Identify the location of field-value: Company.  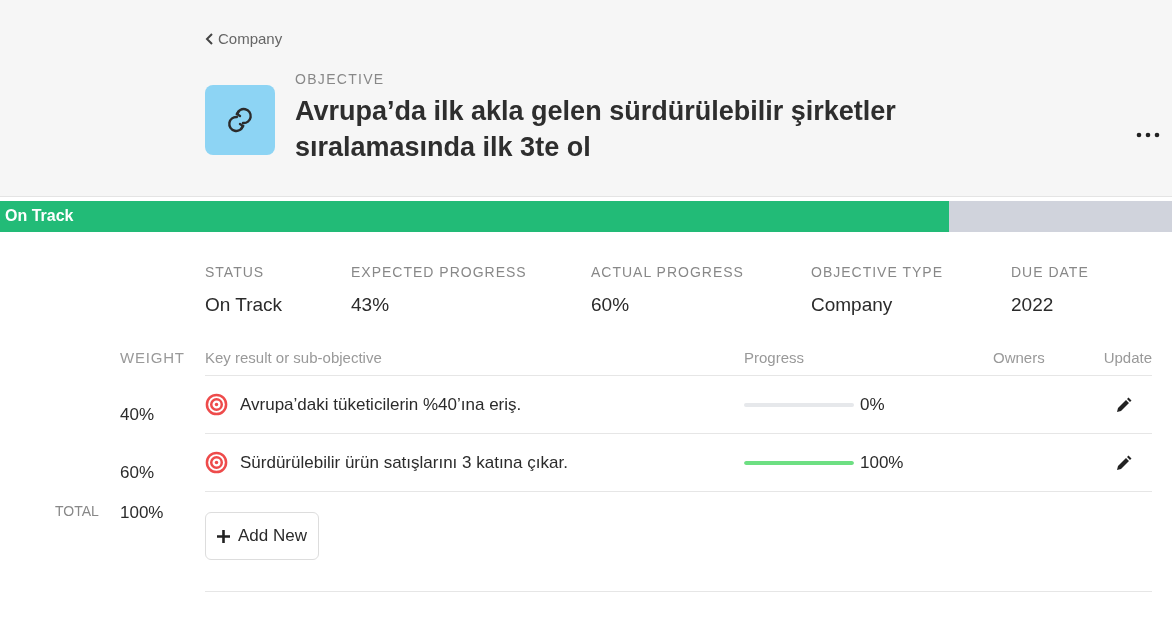
(852, 305).